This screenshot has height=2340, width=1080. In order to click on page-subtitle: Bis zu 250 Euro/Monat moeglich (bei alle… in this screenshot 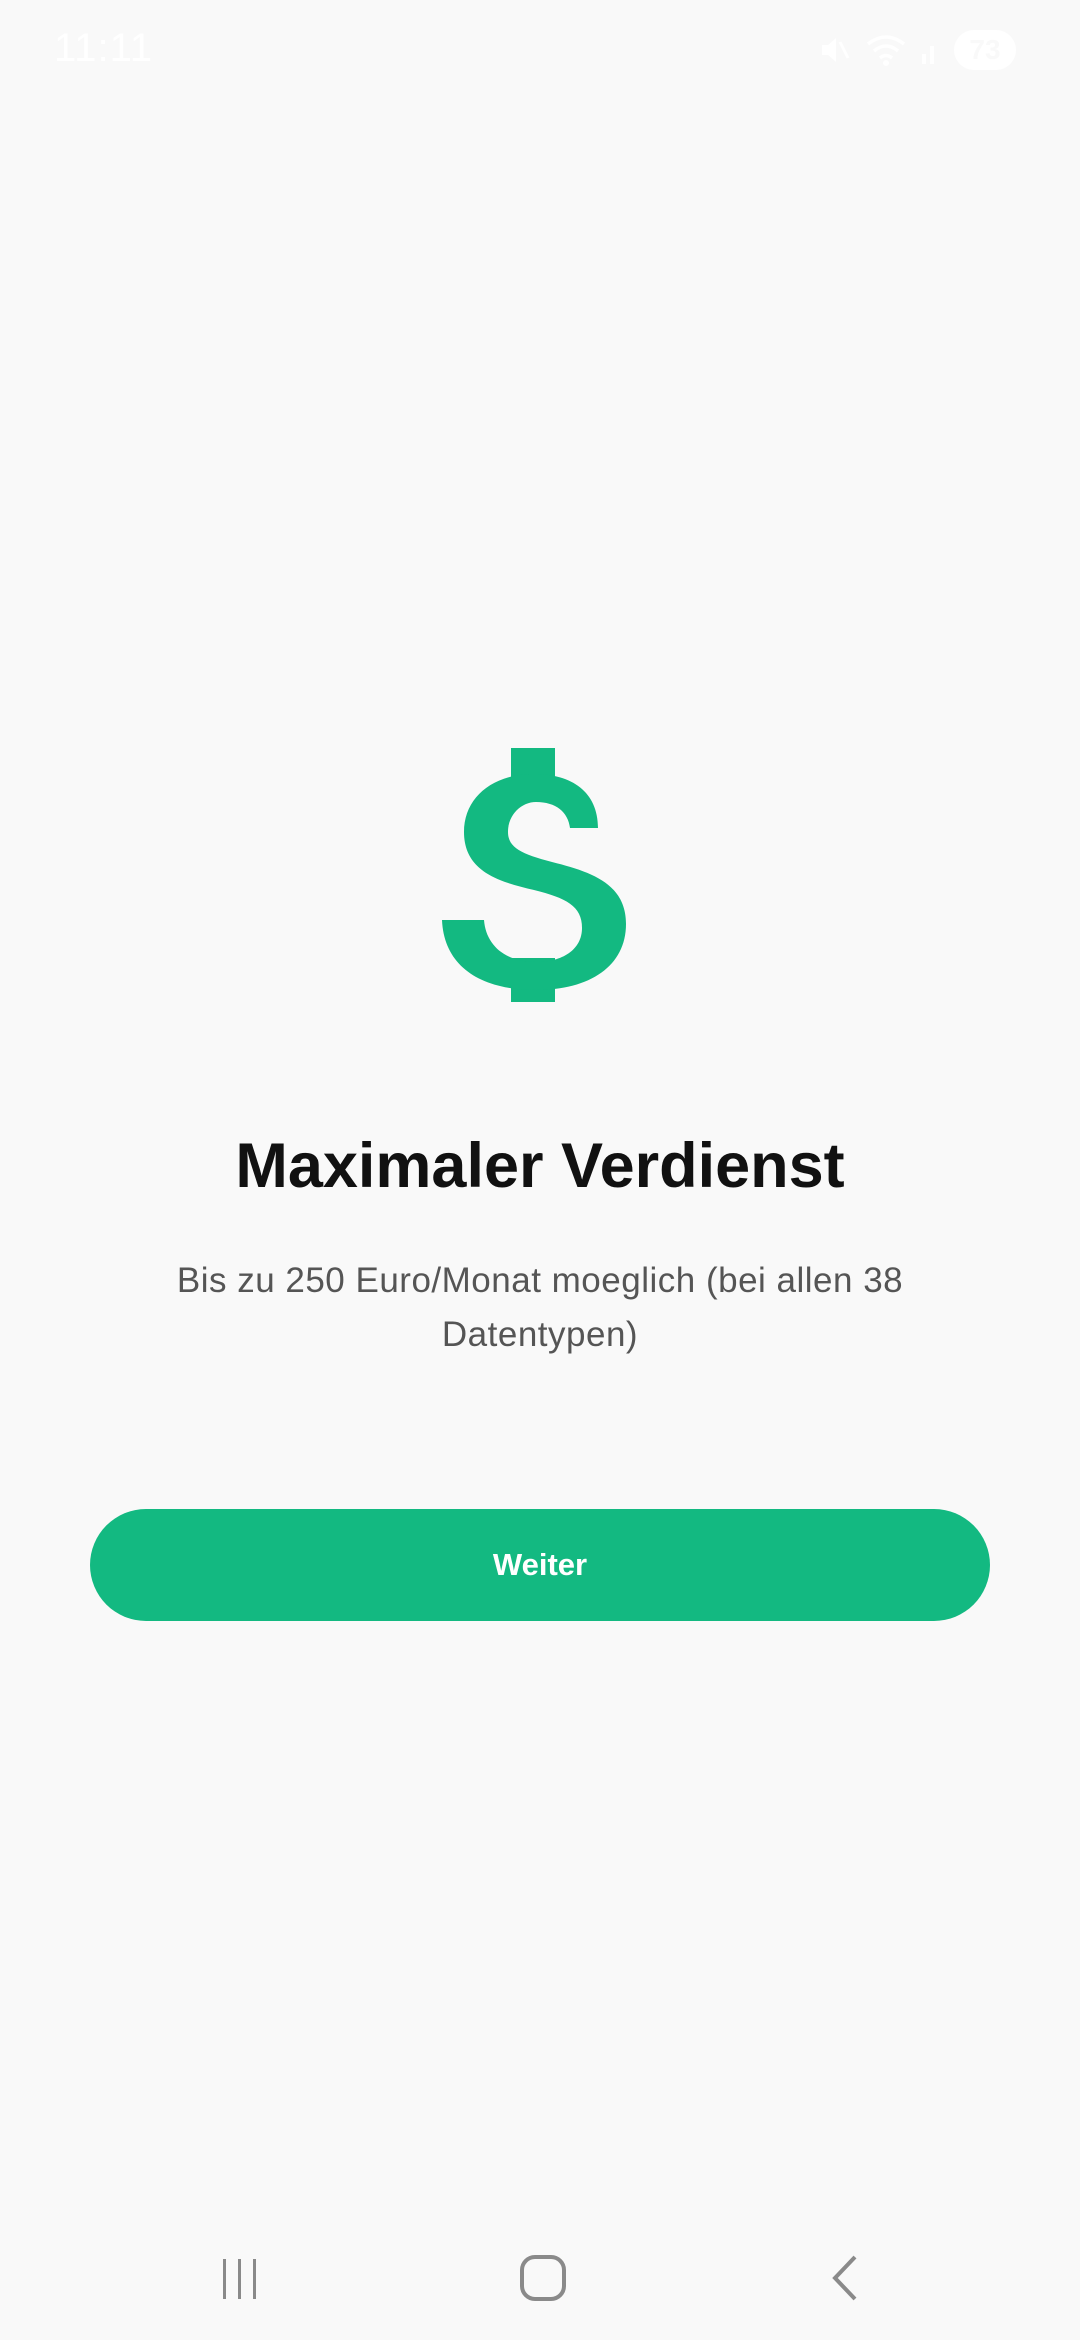, I will do `click(540, 1307)`.